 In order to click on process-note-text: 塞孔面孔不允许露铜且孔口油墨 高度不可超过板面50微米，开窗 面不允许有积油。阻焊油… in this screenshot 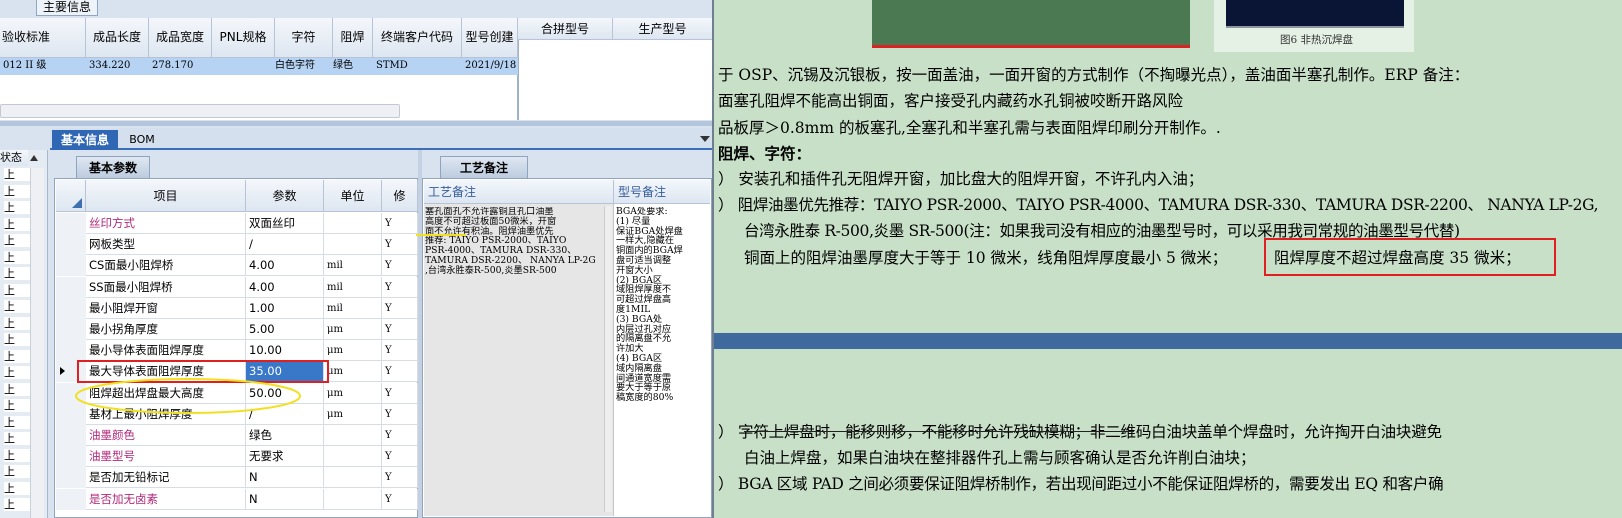, I will do `click(514, 241)`.